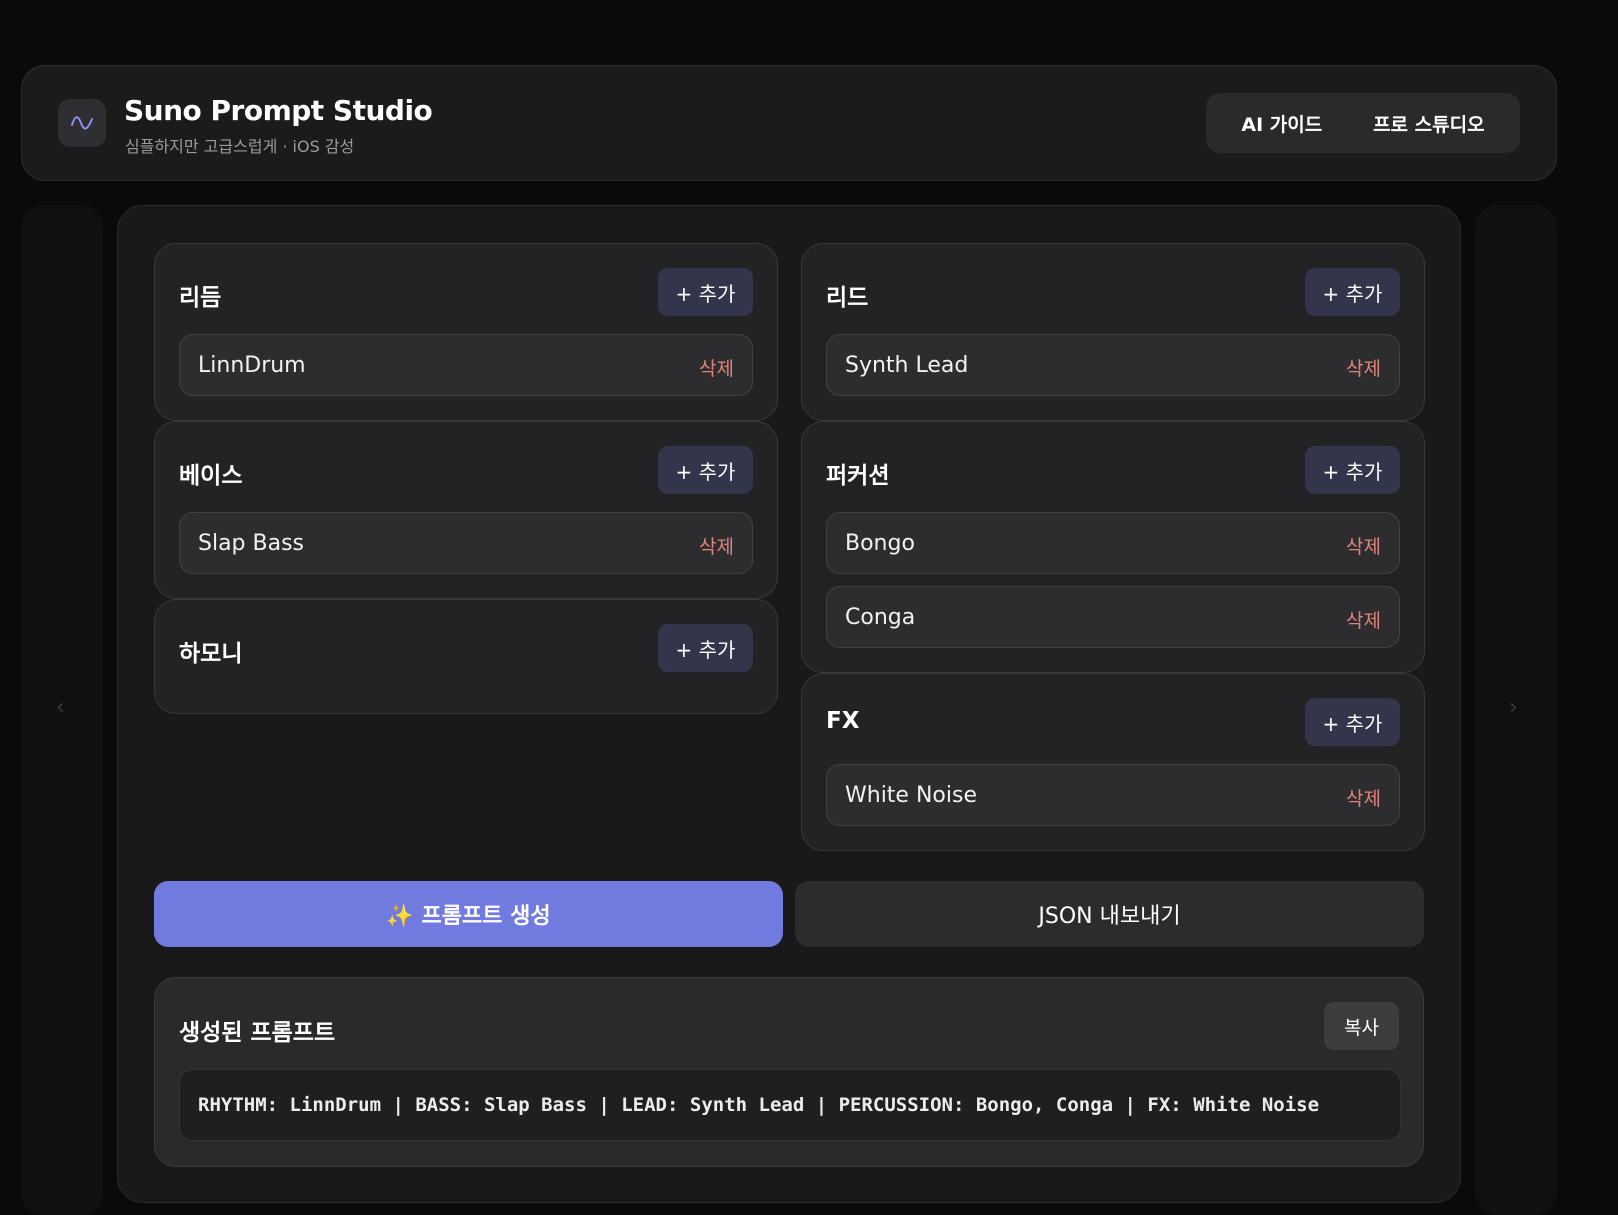 The width and height of the screenshot is (1618, 1215). What do you see at coordinates (911, 795) in the screenshot?
I see `item-label: White Noise` at bounding box center [911, 795].